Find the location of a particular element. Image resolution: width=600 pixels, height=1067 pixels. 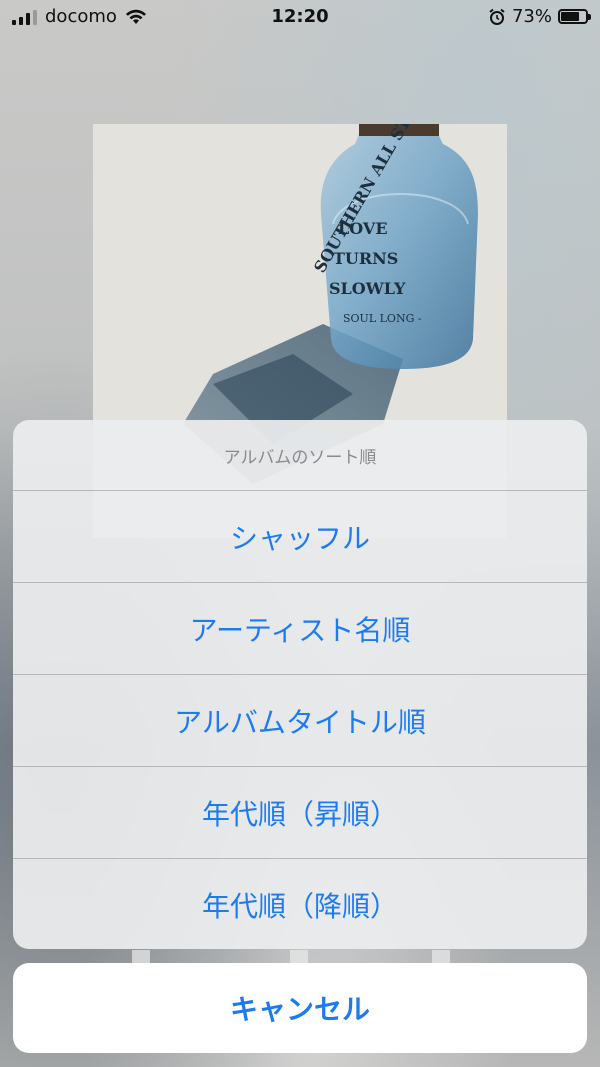

battery-percent: 73% is located at coordinates (531, 16).